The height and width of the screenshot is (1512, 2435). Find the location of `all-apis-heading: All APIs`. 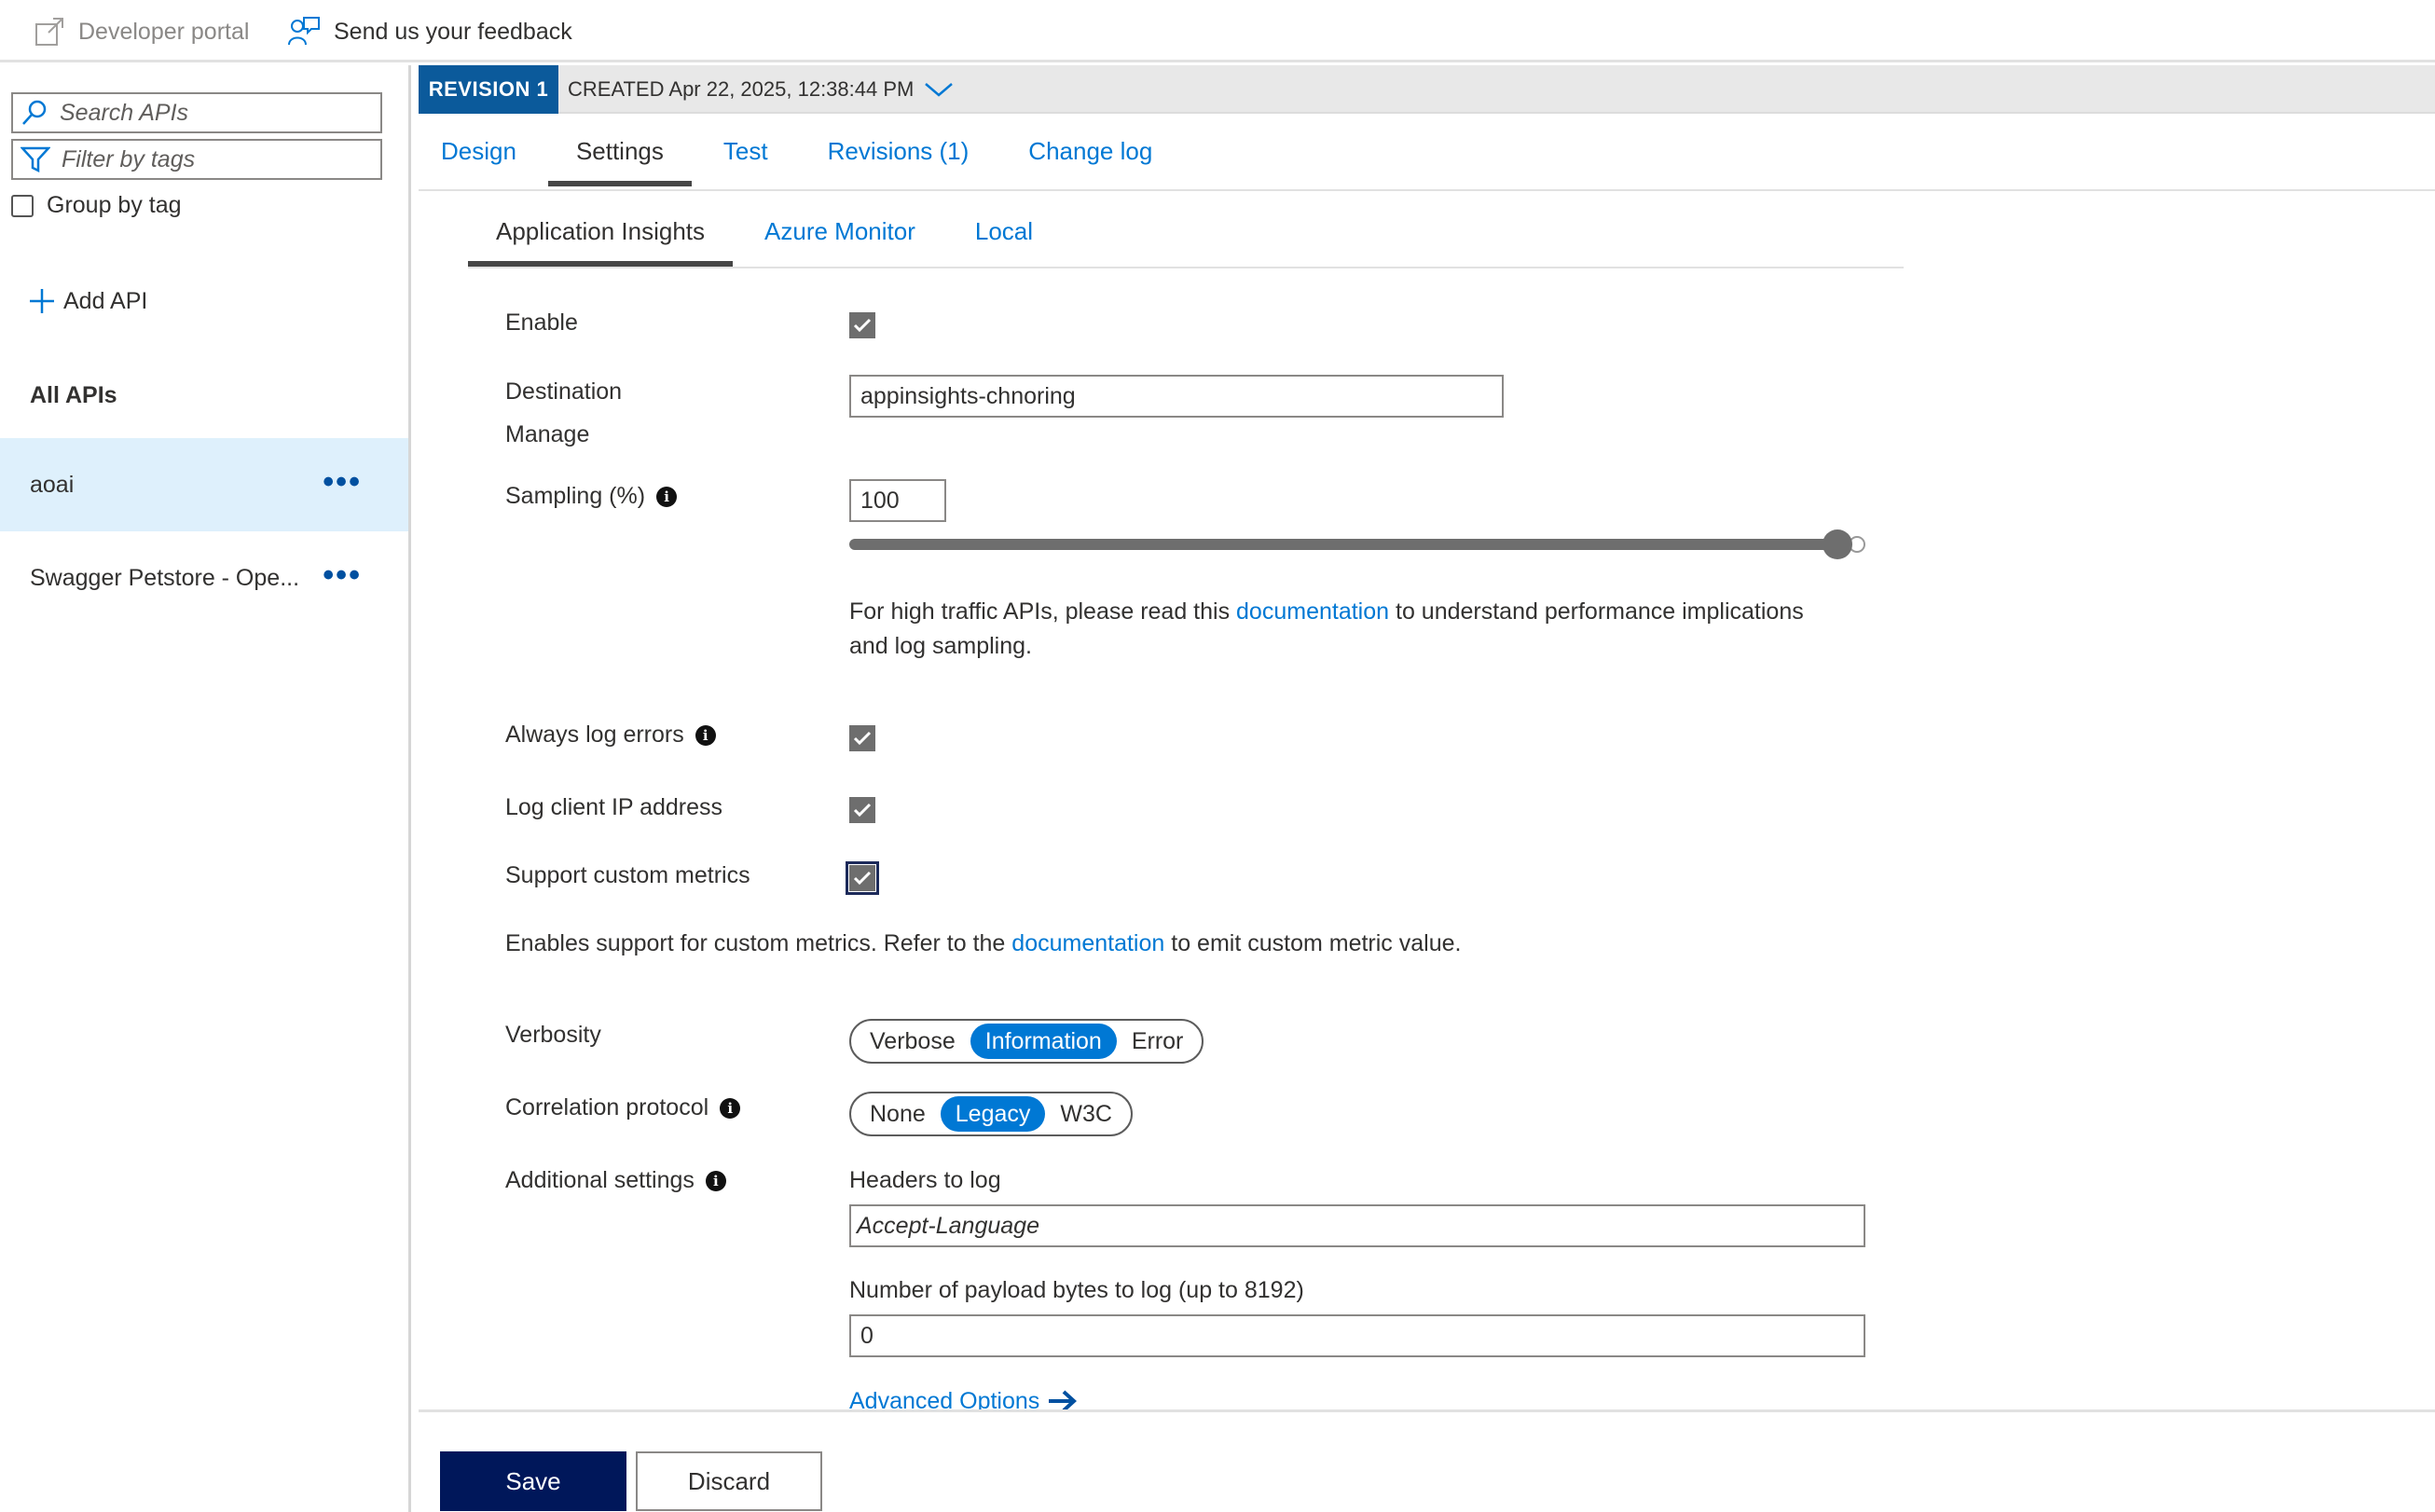

all-apis-heading: All APIs is located at coordinates (73, 395).